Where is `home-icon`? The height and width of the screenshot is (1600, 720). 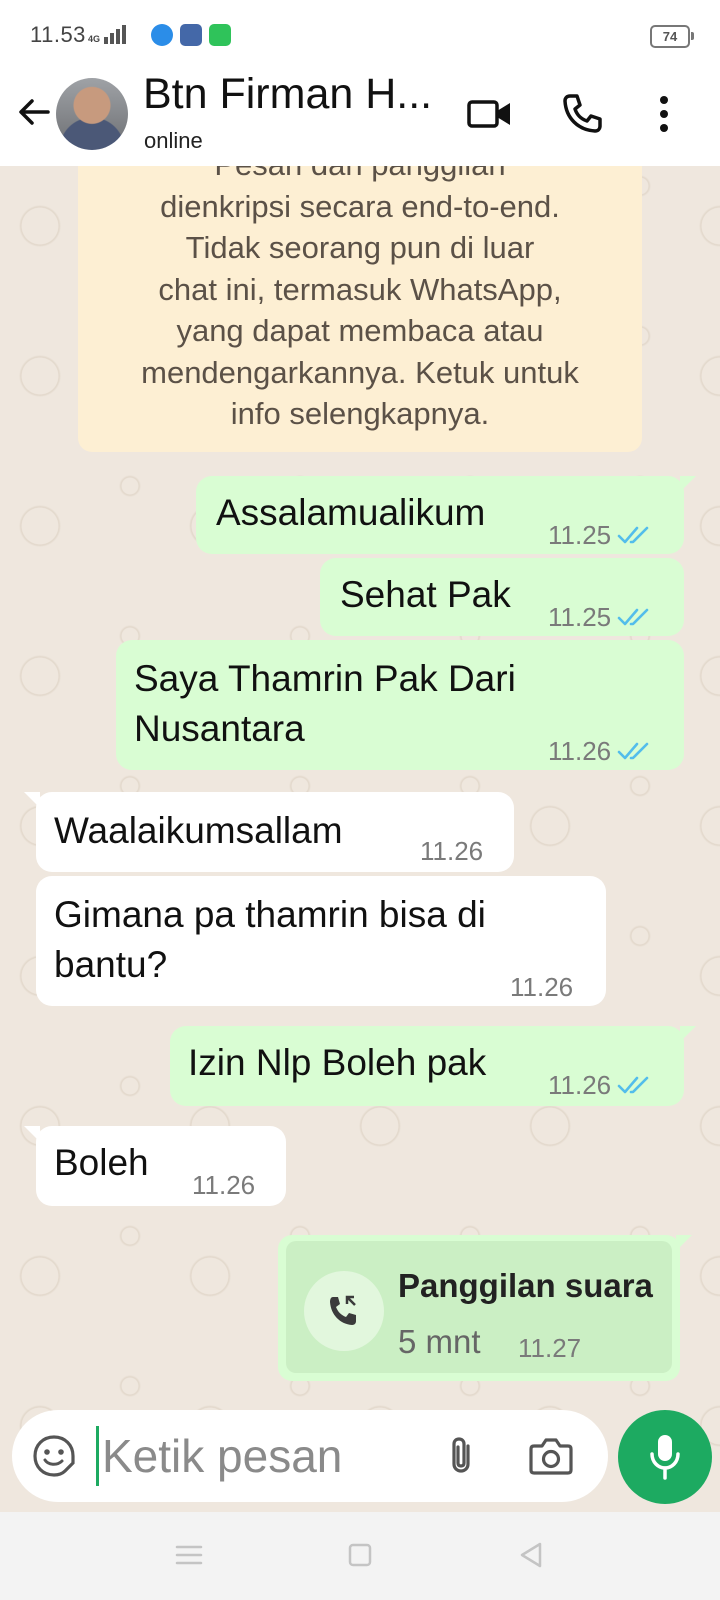 home-icon is located at coordinates (360, 1555).